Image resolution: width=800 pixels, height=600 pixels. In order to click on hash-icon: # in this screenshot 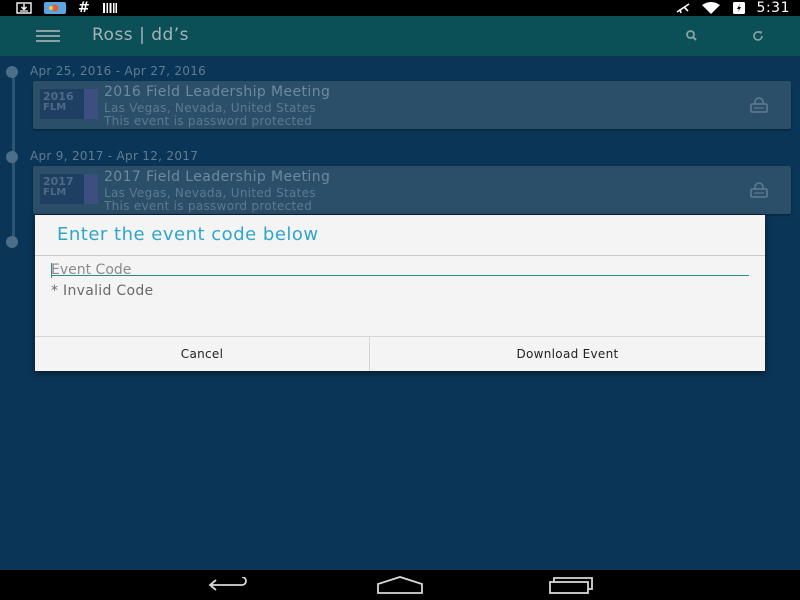, I will do `click(84, 8)`.